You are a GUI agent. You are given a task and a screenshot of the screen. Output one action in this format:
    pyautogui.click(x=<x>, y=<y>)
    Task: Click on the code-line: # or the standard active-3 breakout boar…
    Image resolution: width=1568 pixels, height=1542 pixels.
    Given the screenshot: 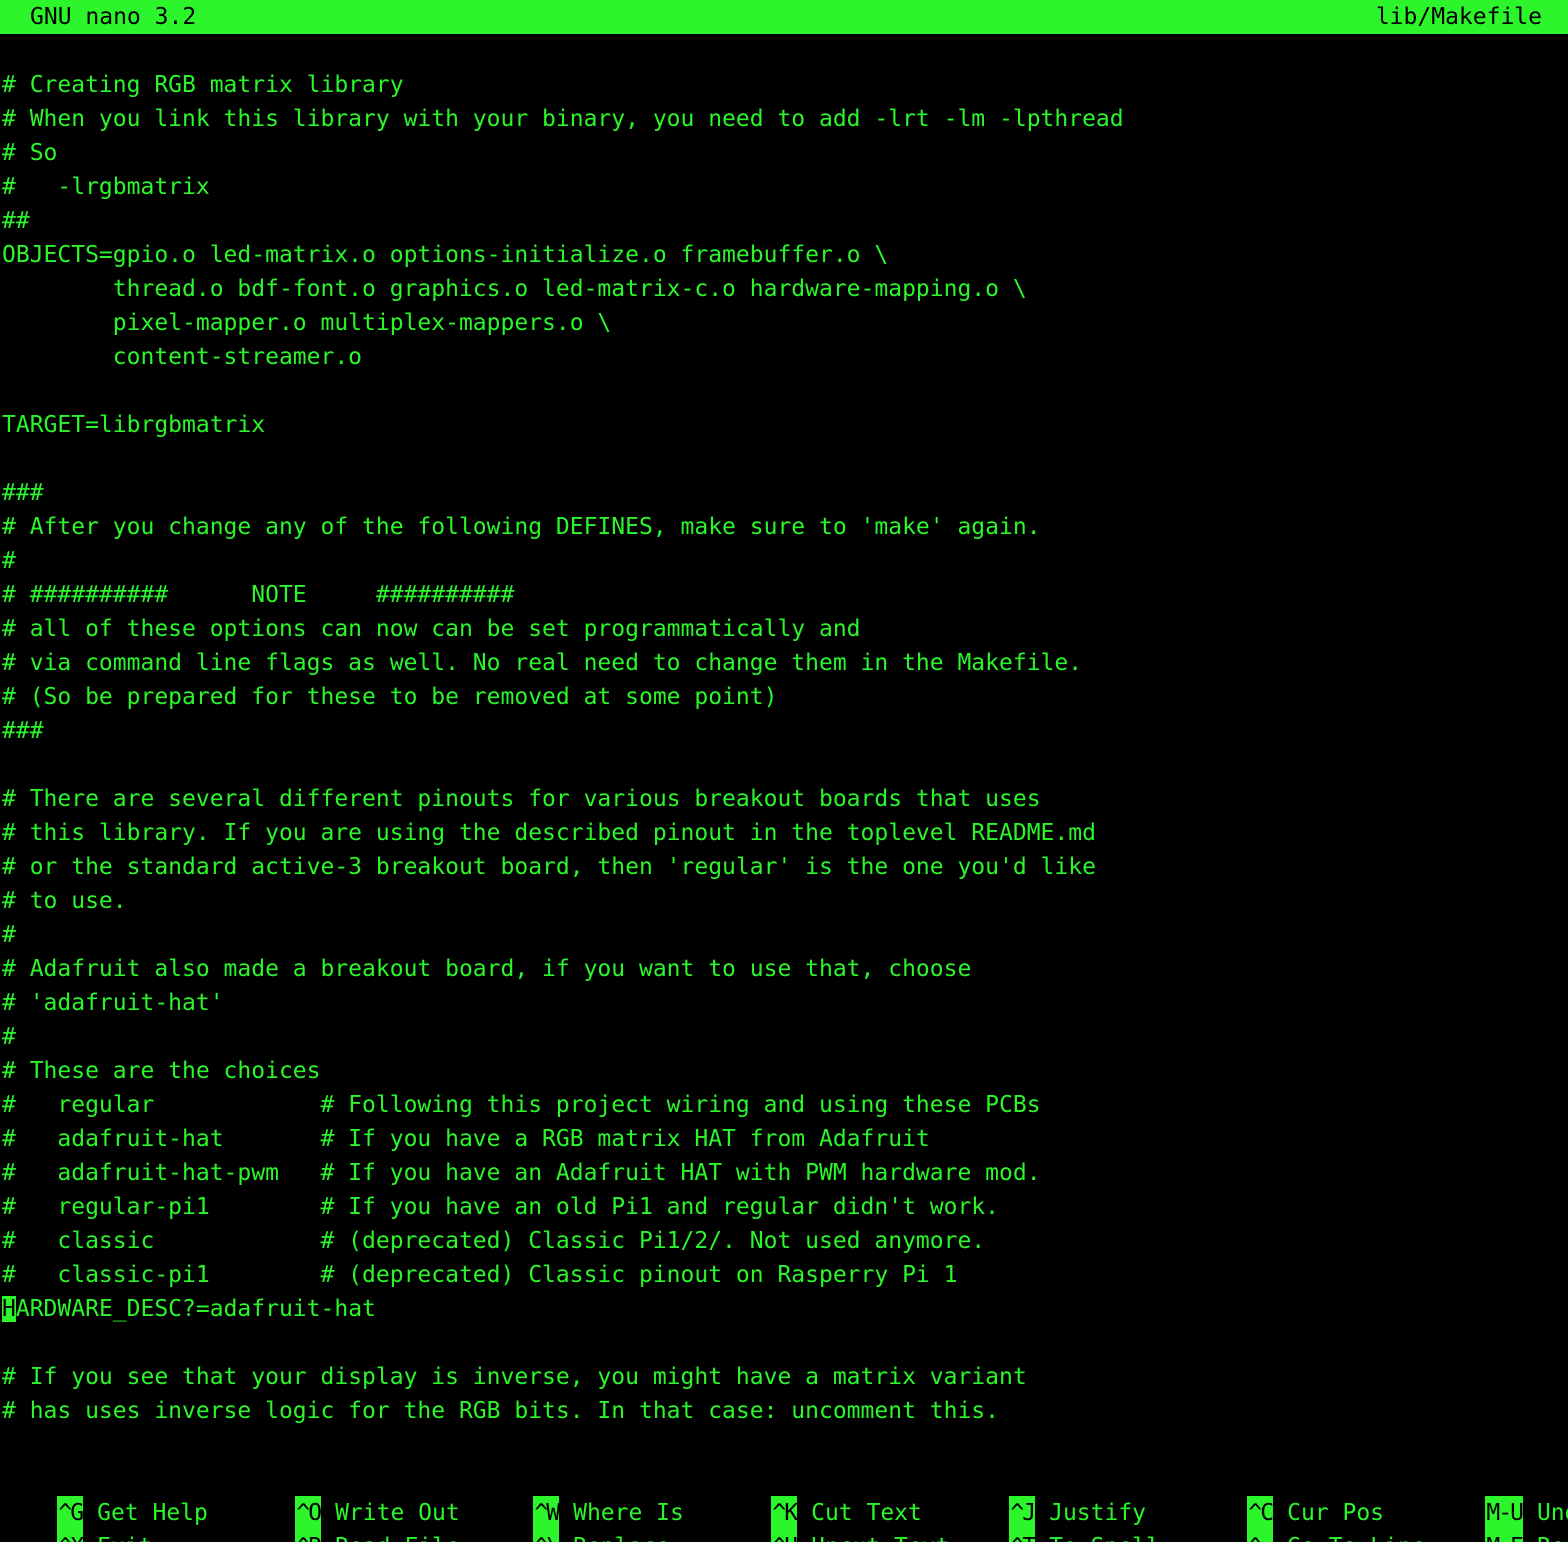 What is the action you would take?
    pyautogui.click(x=784, y=867)
    